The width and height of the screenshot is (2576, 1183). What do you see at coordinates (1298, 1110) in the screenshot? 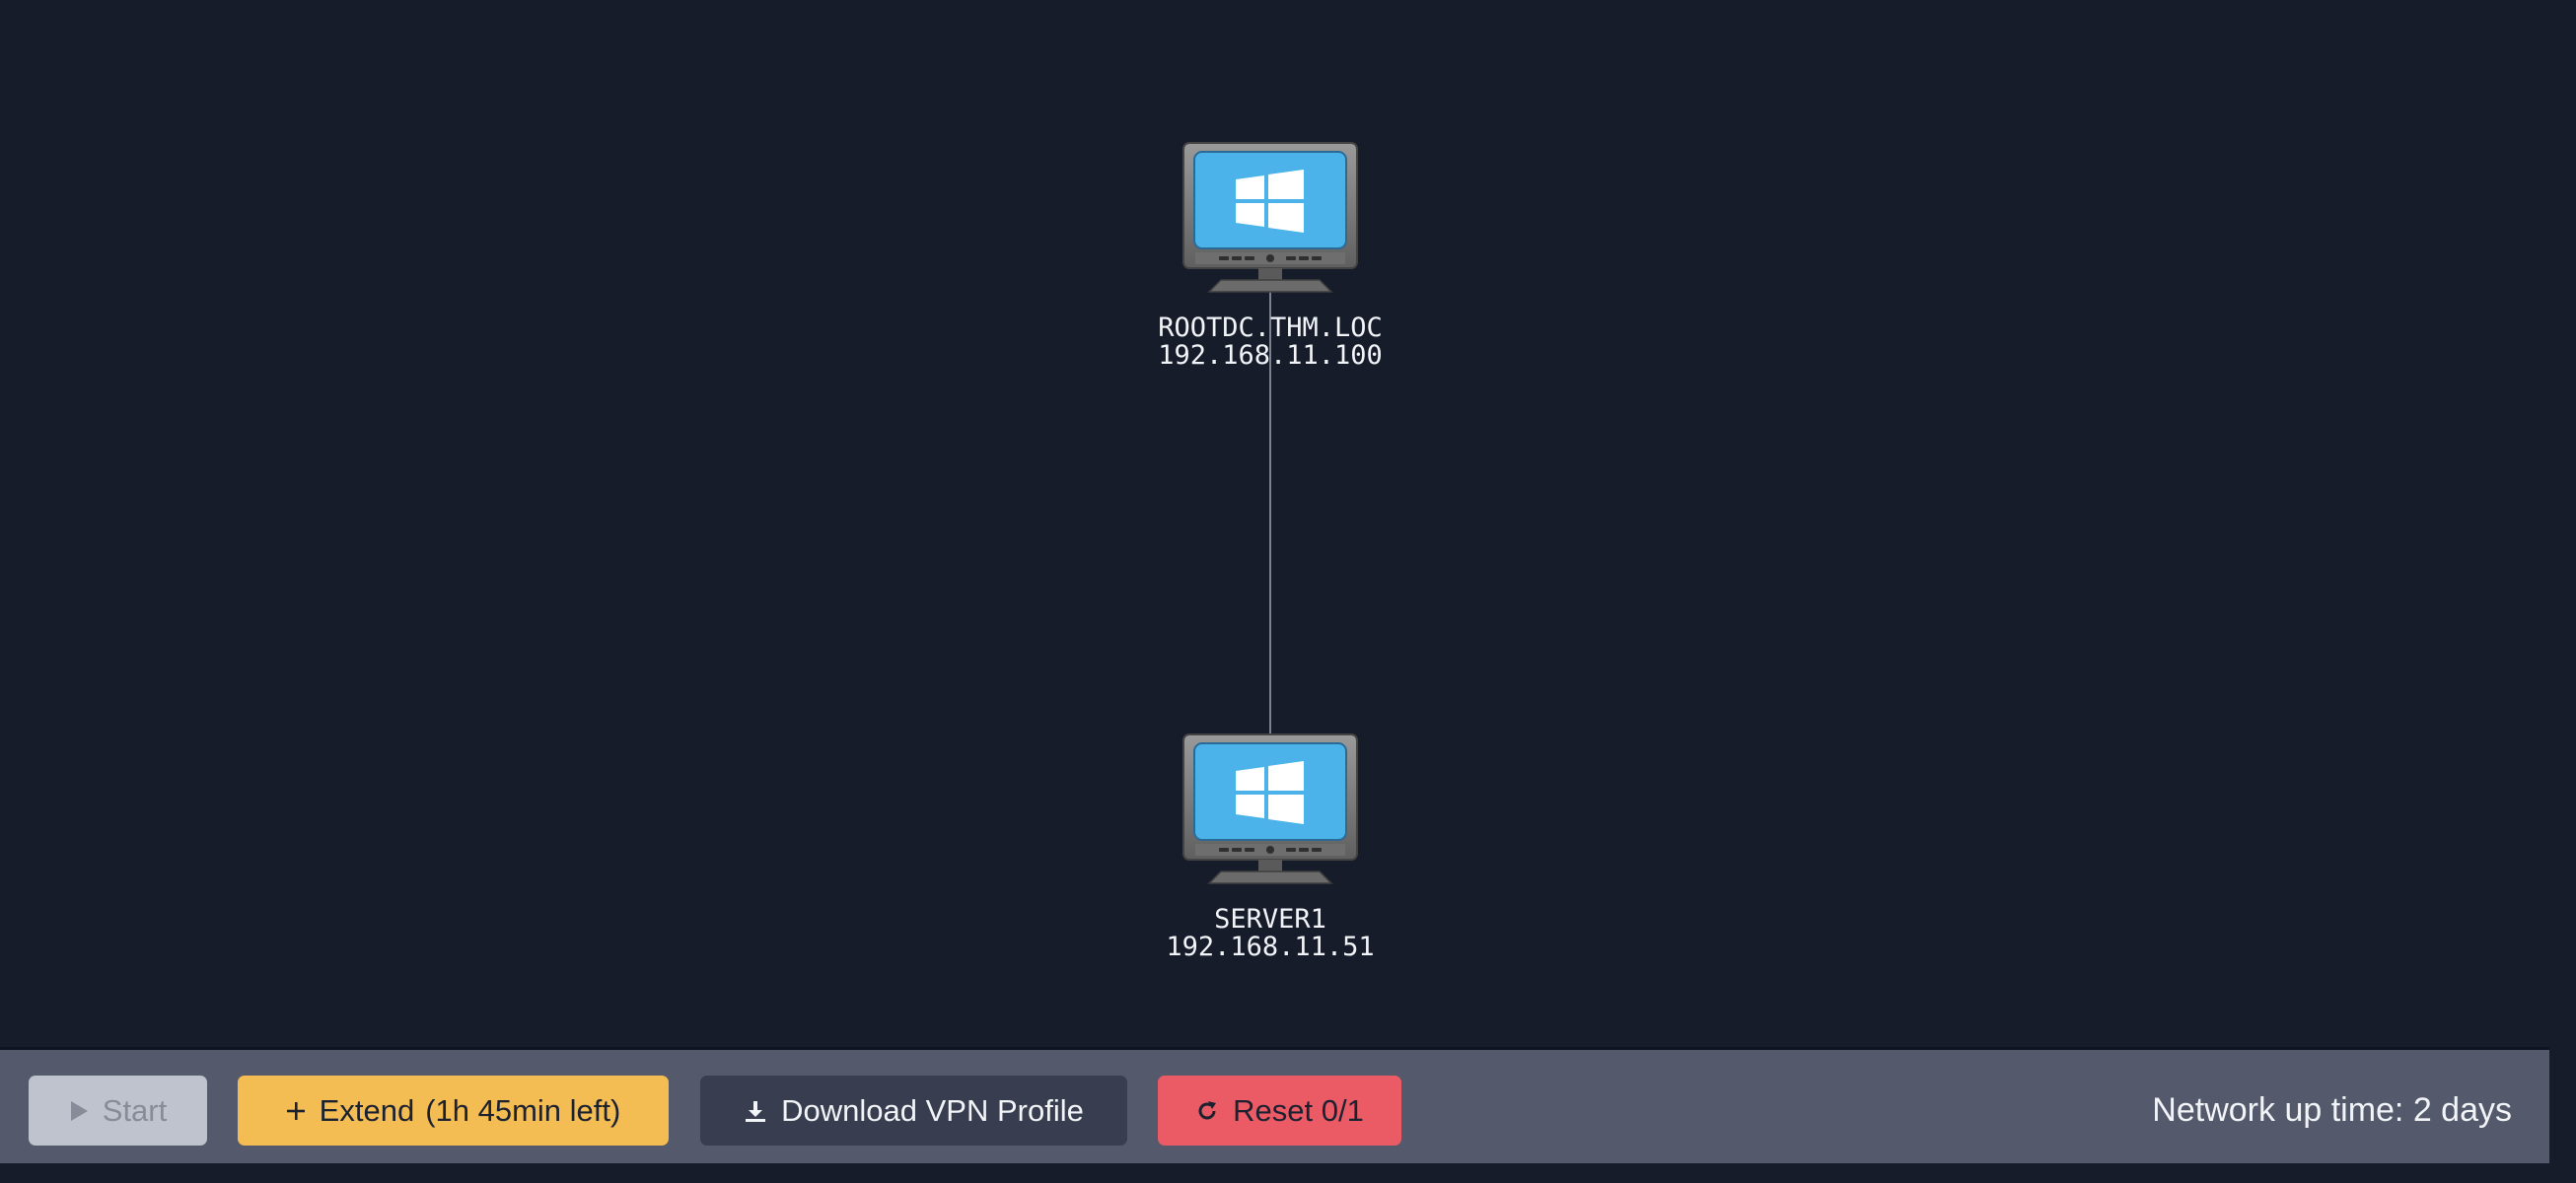
I see `reset-label: Reset 0/1` at bounding box center [1298, 1110].